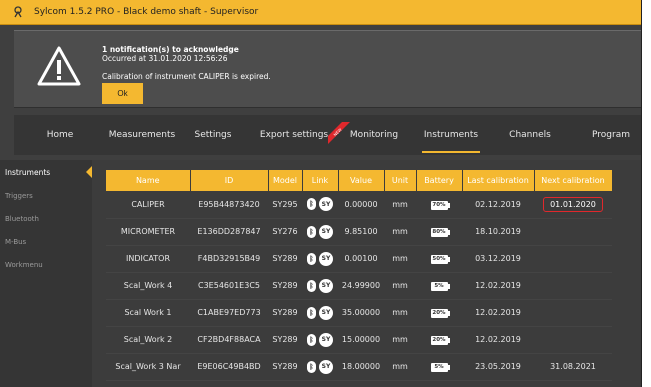 Image resolution: width=651 pixels, height=387 pixels. I want to click on col-header-next-calibration: Next calibration, so click(573, 180).